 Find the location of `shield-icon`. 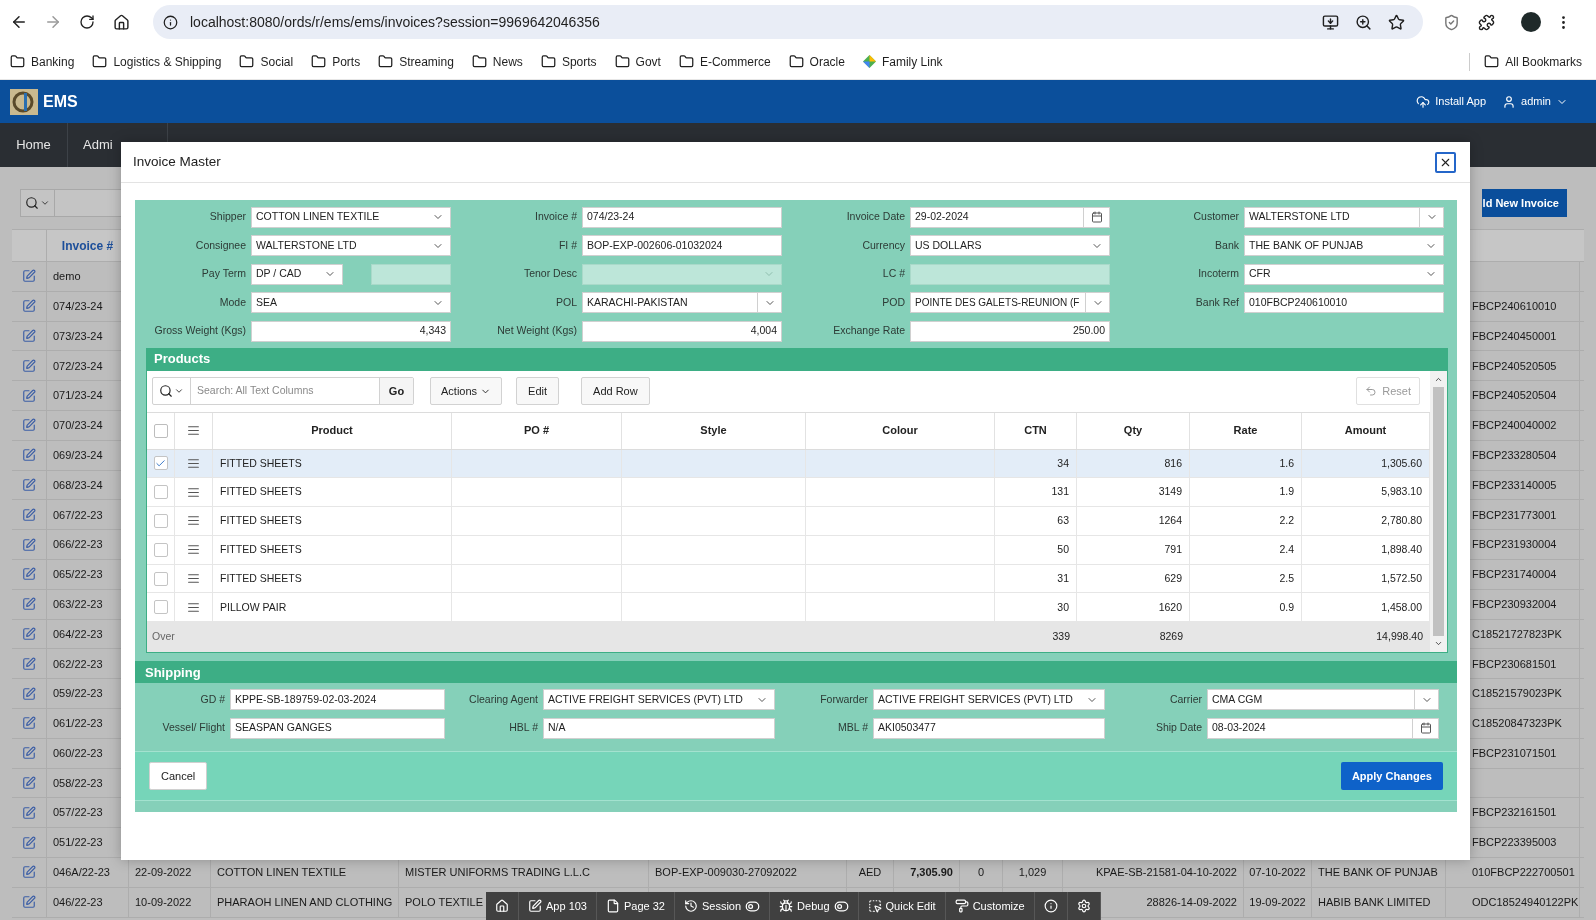

shield-icon is located at coordinates (1451, 22).